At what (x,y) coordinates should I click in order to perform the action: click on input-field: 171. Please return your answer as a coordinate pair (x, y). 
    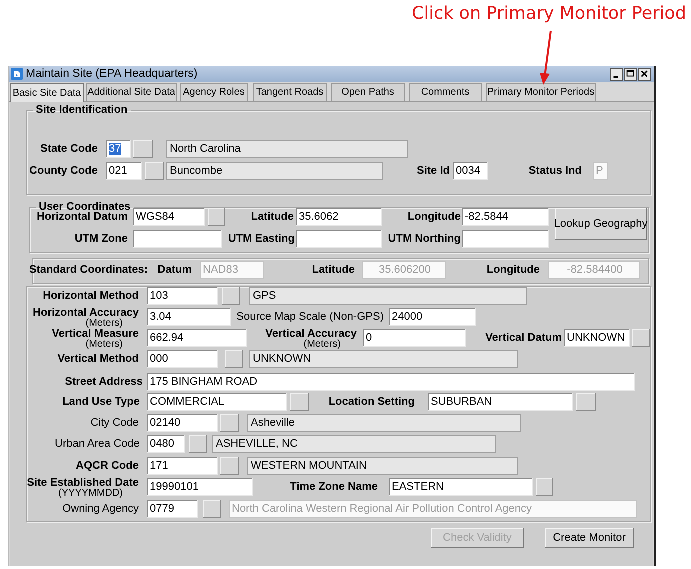
    Looking at the image, I should click on (182, 466).